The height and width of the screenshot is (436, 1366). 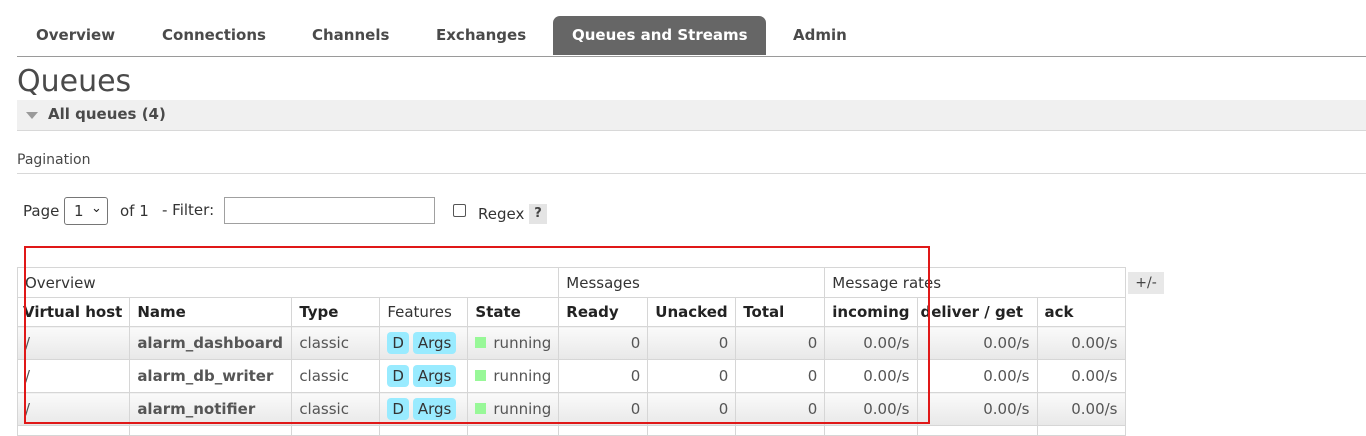 I want to click on filter-label: - Filter:, so click(x=188, y=210).